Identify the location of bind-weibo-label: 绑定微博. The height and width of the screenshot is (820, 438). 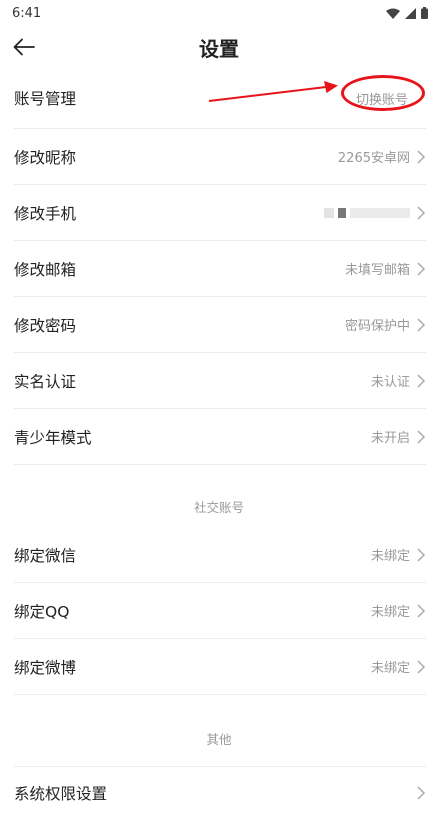
(45, 667).